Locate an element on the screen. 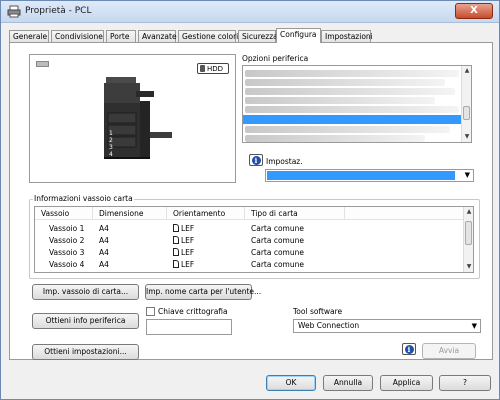 The image size is (500, 400). table-scrollbar: ▲ ▼ is located at coordinates (468, 239).